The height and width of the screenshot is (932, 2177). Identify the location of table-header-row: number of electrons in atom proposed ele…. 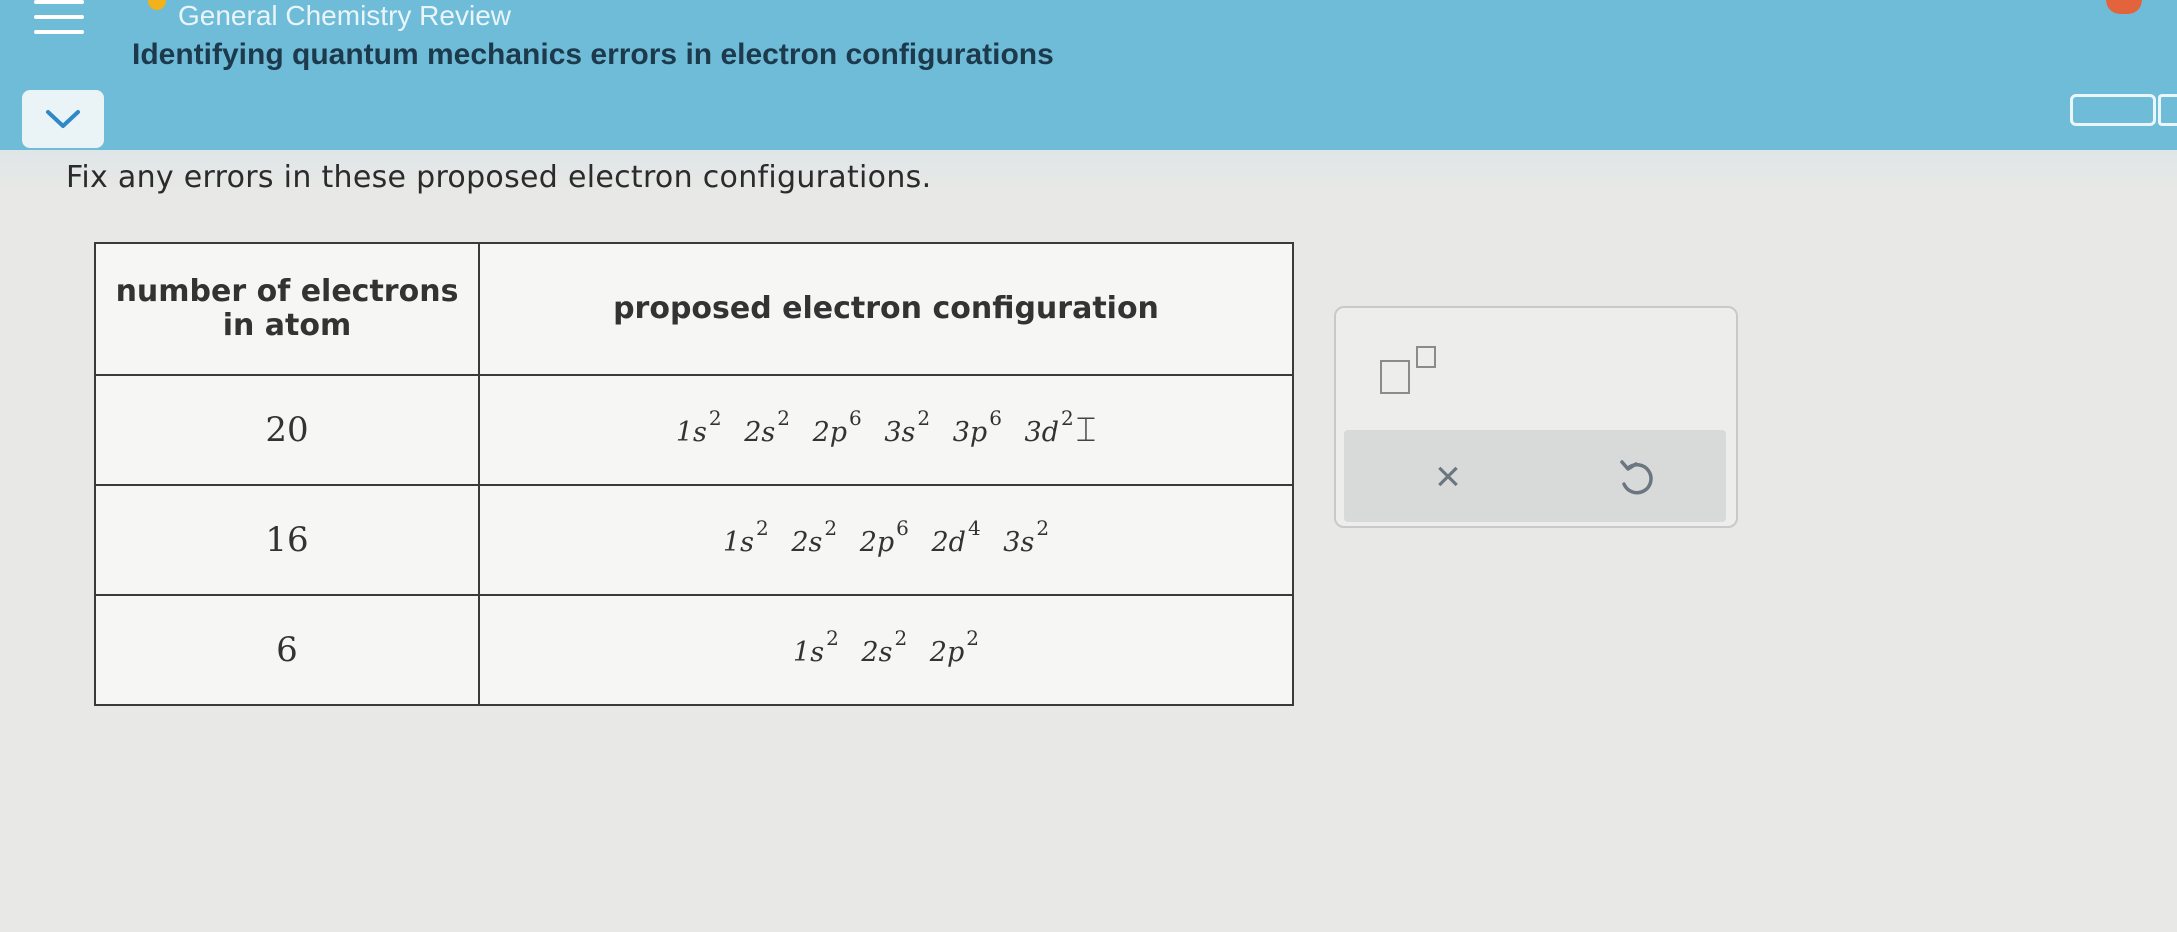
(694, 309).